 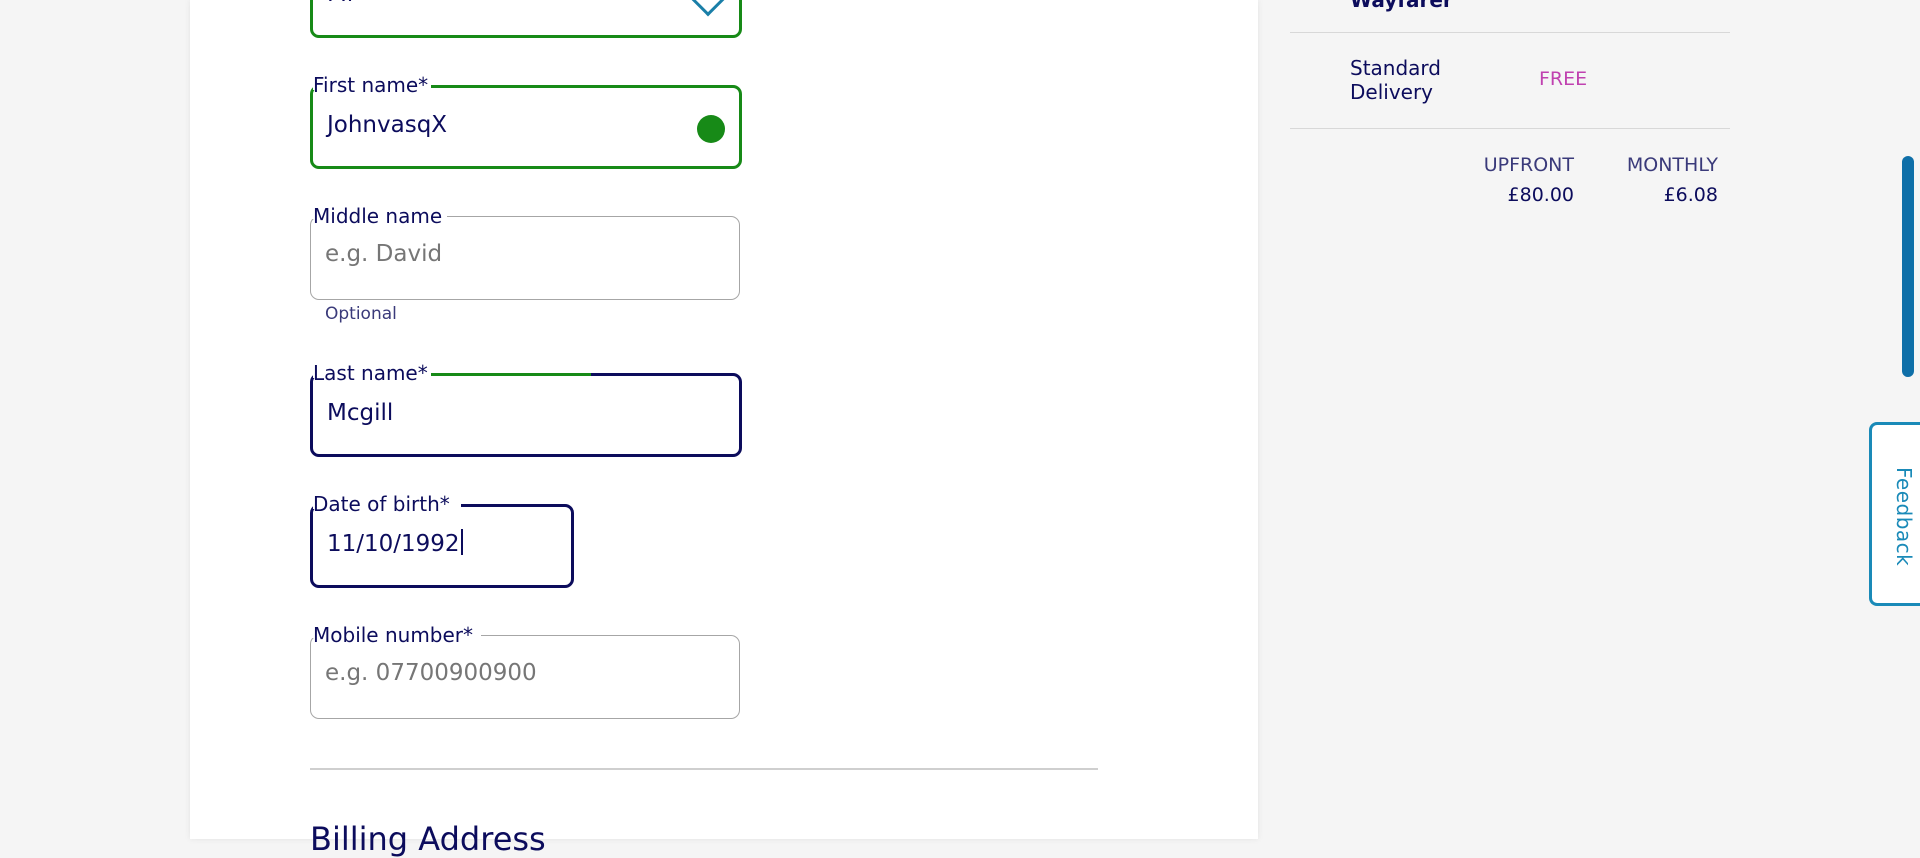 I want to click on middle-name-placeholder: e.g. David, so click(x=384, y=254).